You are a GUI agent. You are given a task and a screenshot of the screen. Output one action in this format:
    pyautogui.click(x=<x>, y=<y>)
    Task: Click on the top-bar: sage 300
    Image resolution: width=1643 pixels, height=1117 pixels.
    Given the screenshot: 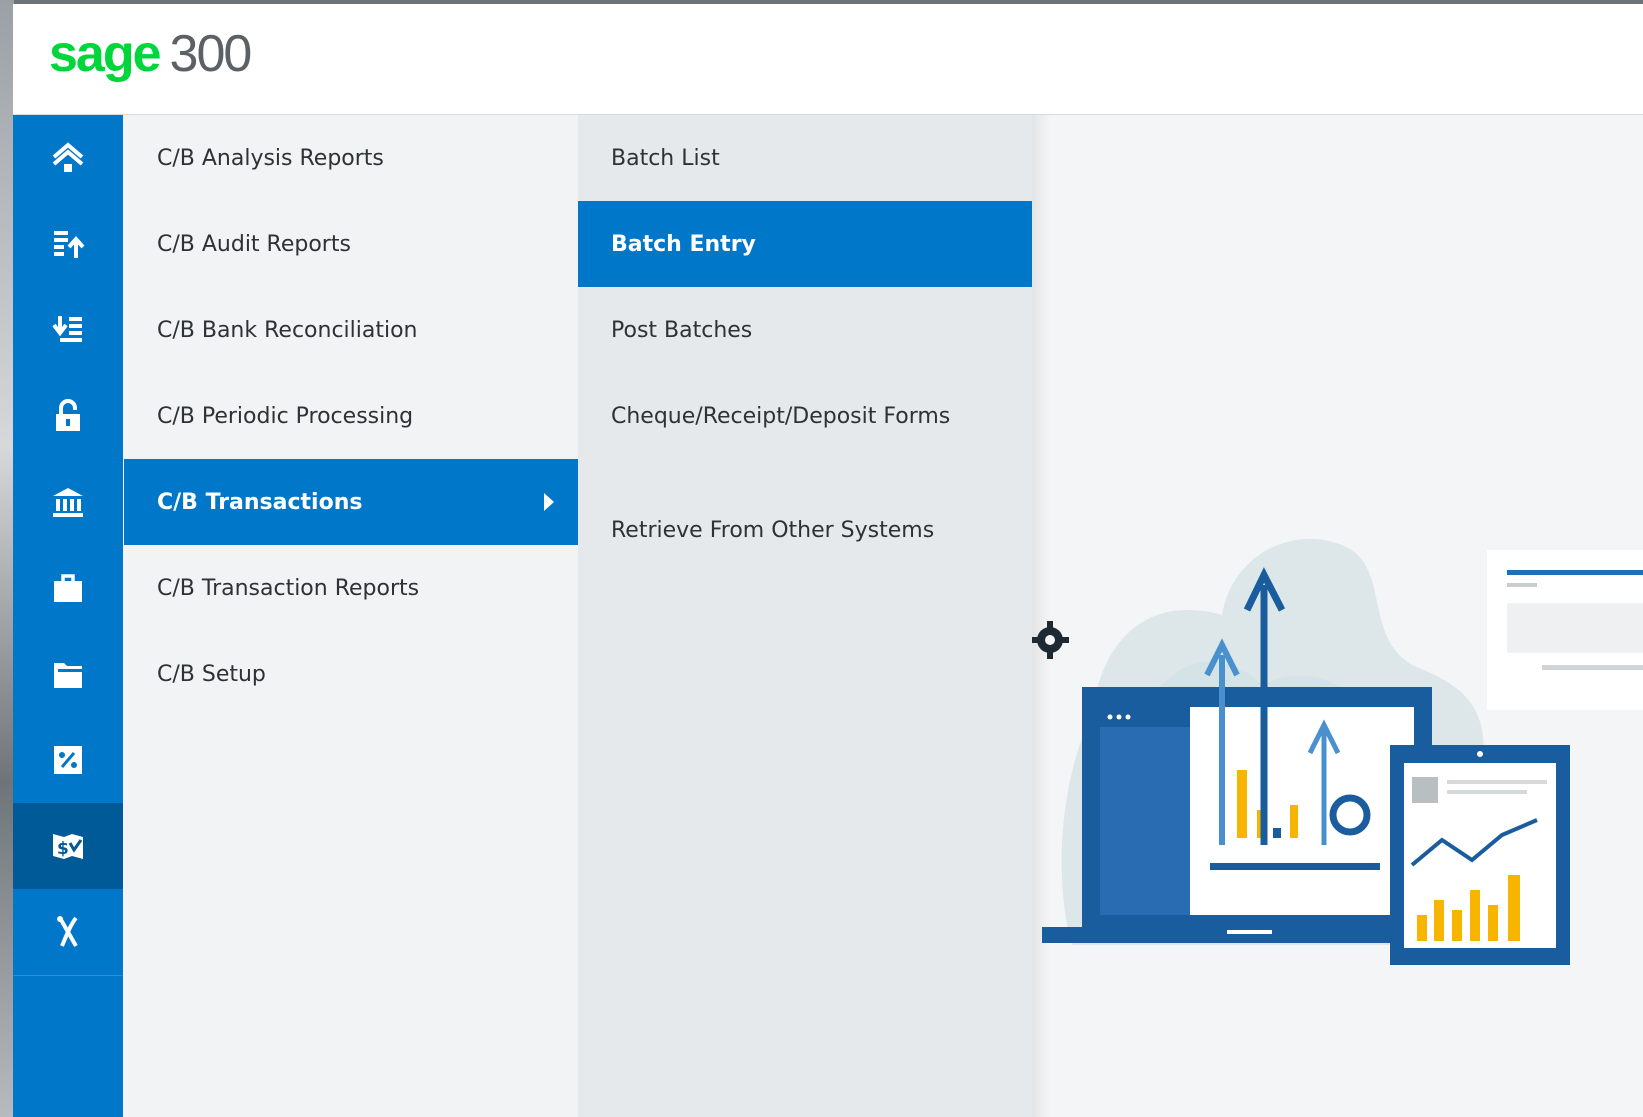 What is the action you would take?
    pyautogui.click(x=828, y=59)
    